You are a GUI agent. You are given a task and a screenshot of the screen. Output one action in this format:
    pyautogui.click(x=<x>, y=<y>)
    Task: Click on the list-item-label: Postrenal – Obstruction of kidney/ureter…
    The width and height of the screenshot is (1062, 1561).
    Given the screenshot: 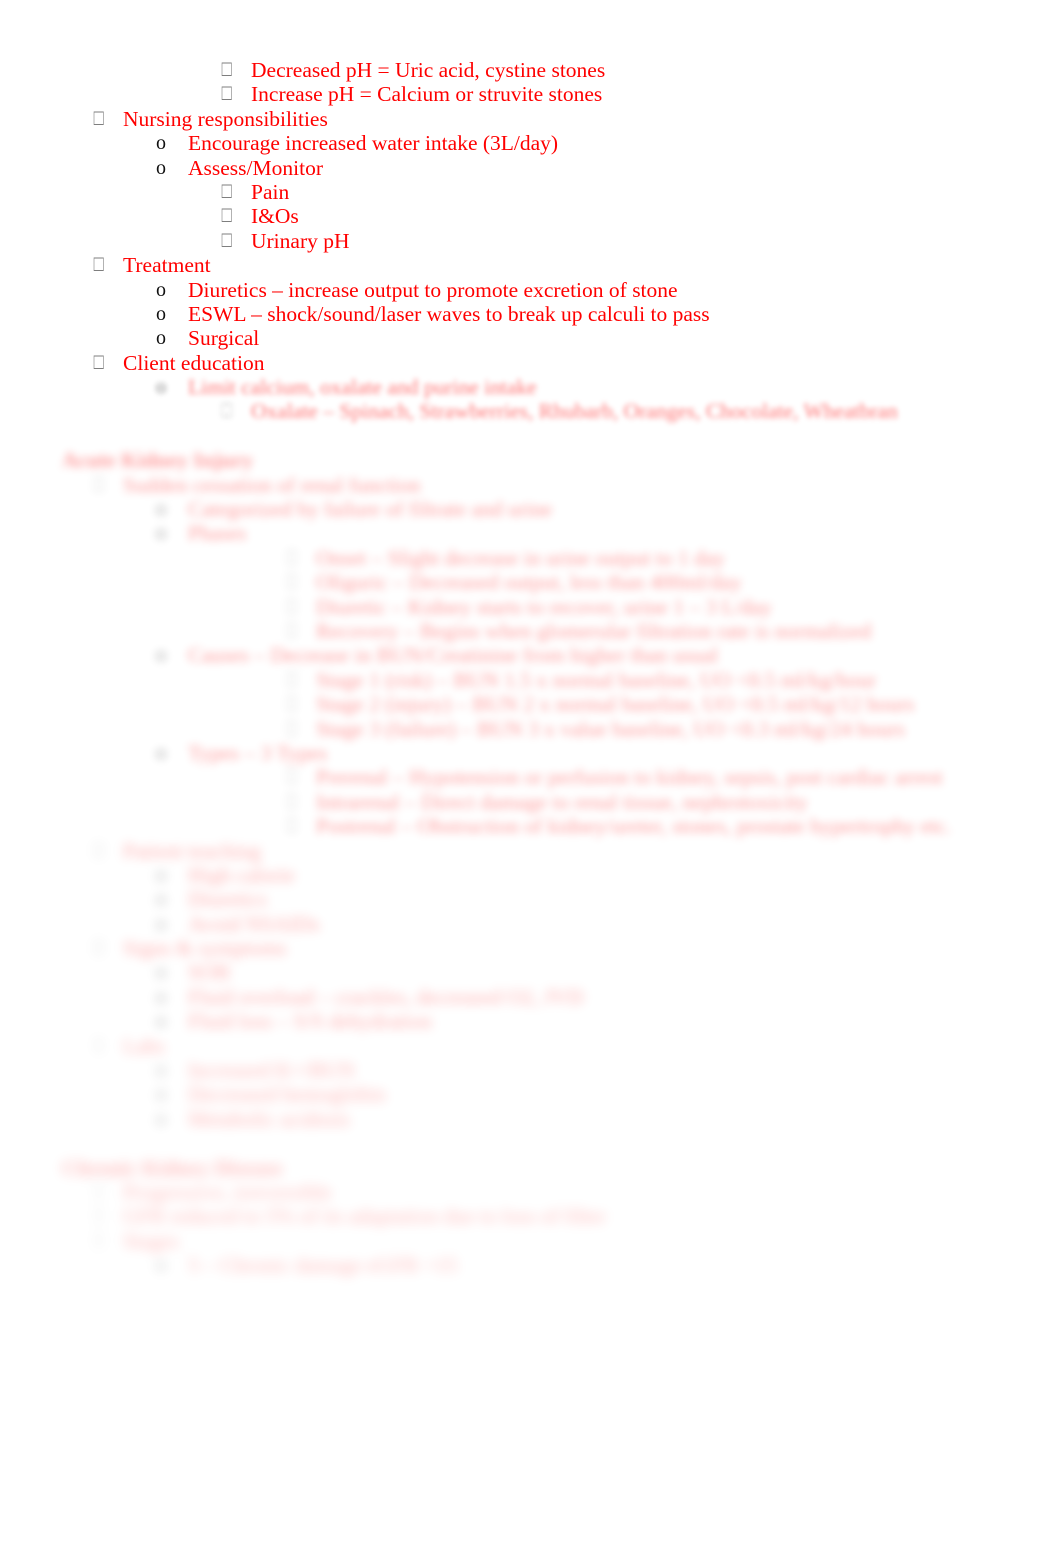 What is the action you would take?
    pyautogui.click(x=634, y=826)
    